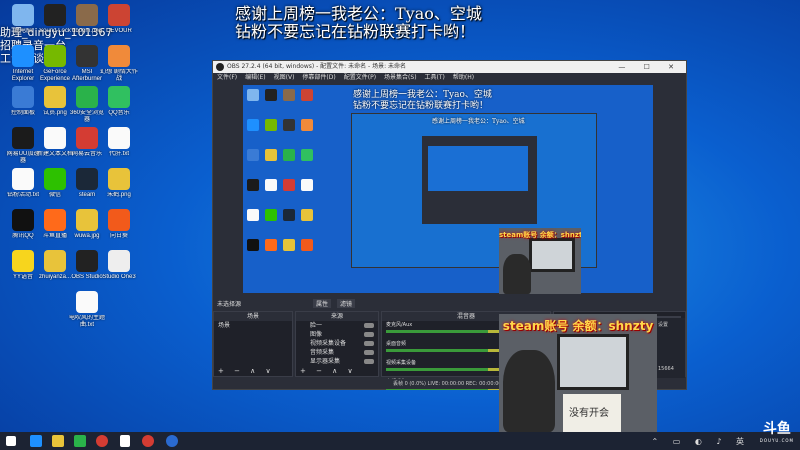 The width and height of the screenshot is (800, 450). Describe the element at coordinates (227, 77) in the screenshot. I see `obs-menu-item: 文件(F)` at that location.